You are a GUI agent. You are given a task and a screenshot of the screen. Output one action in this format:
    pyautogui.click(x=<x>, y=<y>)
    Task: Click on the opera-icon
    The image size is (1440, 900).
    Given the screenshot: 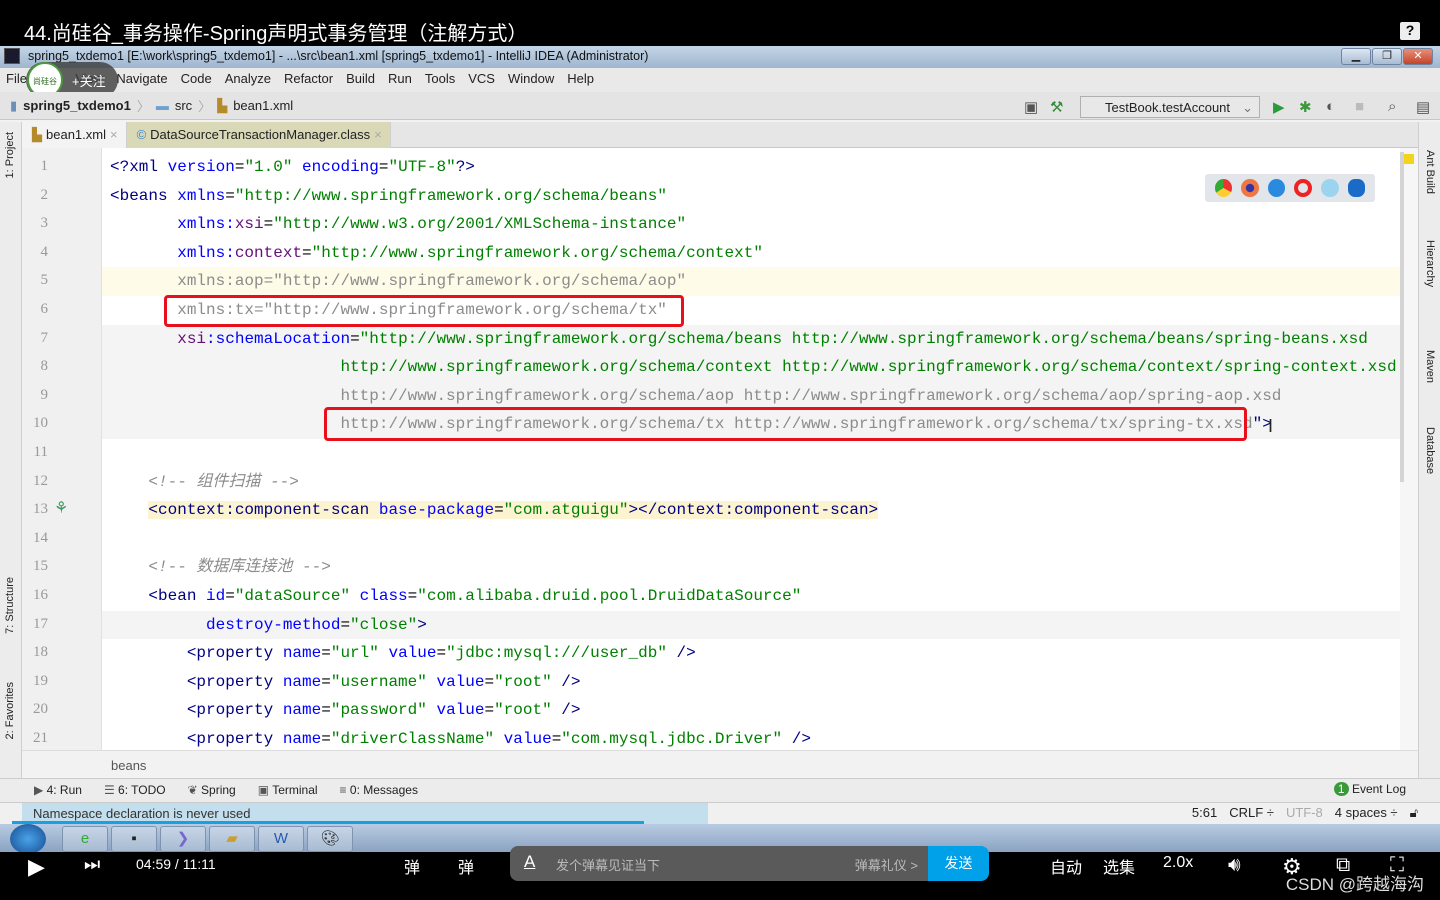 What is the action you would take?
    pyautogui.click(x=1303, y=188)
    